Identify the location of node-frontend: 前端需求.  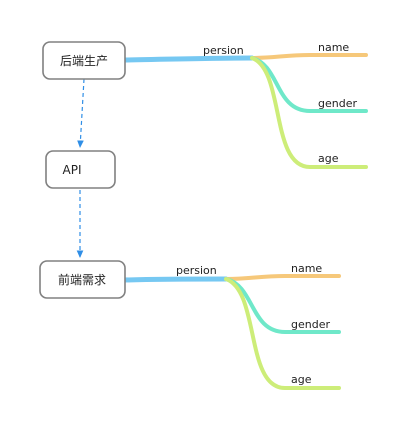
(82, 279).